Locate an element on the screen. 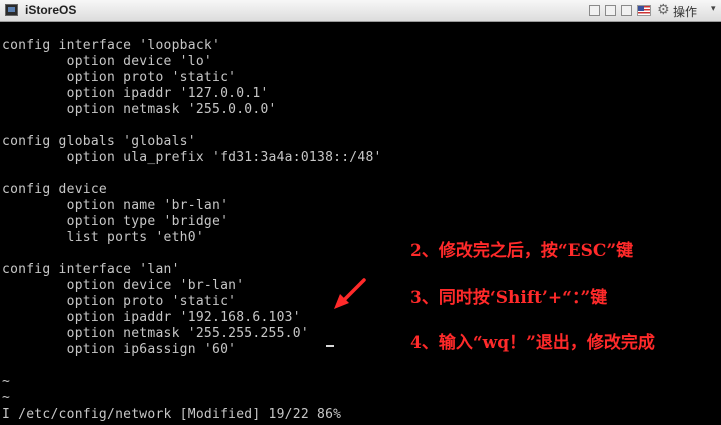  operation-menu: 操作 is located at coordinates (685, 11).